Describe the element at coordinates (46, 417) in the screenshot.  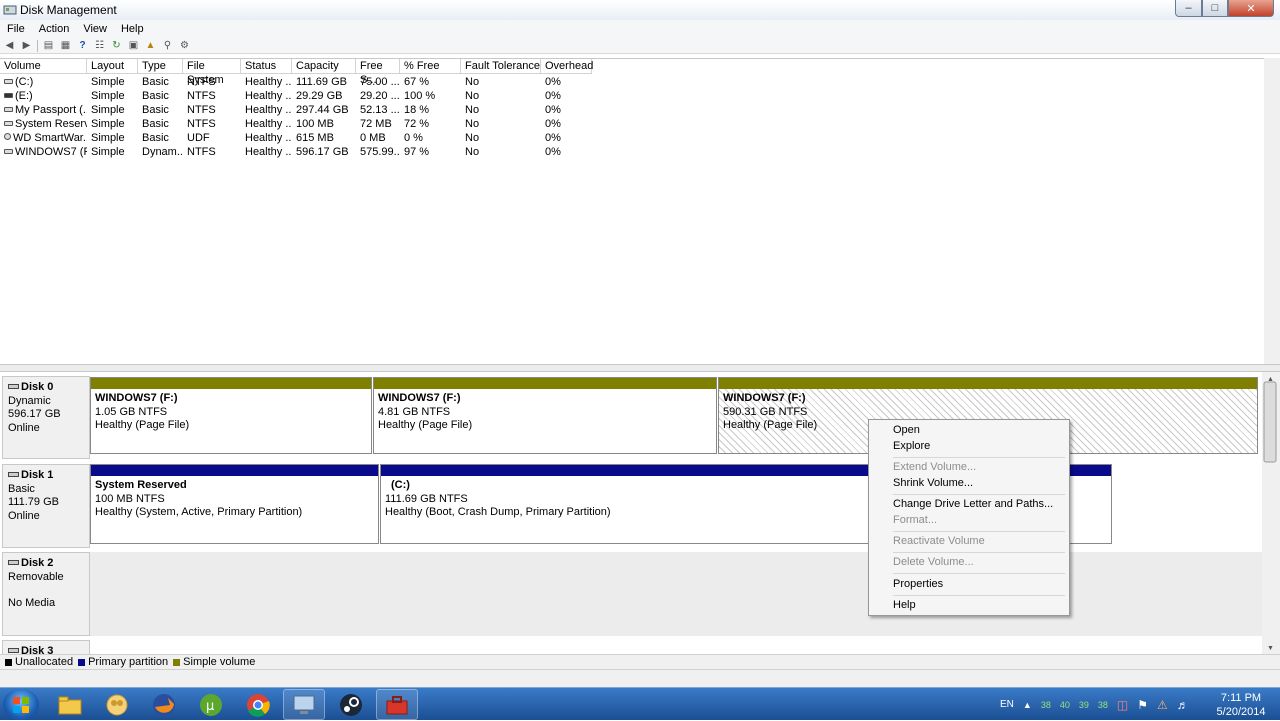
I see `disk-0-label: Disk 0 Dynamic 596.17 GB Online` at that location.